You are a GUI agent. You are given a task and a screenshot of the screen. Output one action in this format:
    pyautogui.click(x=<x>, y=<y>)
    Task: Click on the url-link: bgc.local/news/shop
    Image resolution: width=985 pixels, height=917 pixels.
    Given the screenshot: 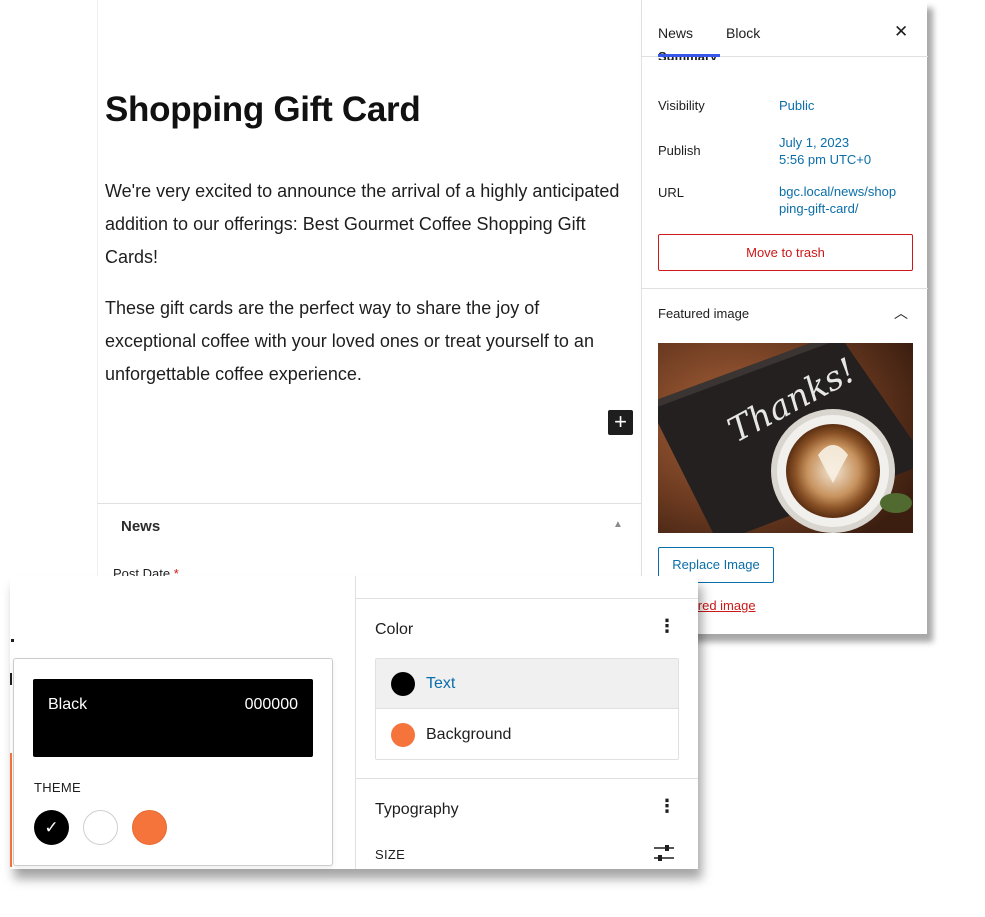 What is the action you would take?
    pyautogui.click(x=837, y=191)
    